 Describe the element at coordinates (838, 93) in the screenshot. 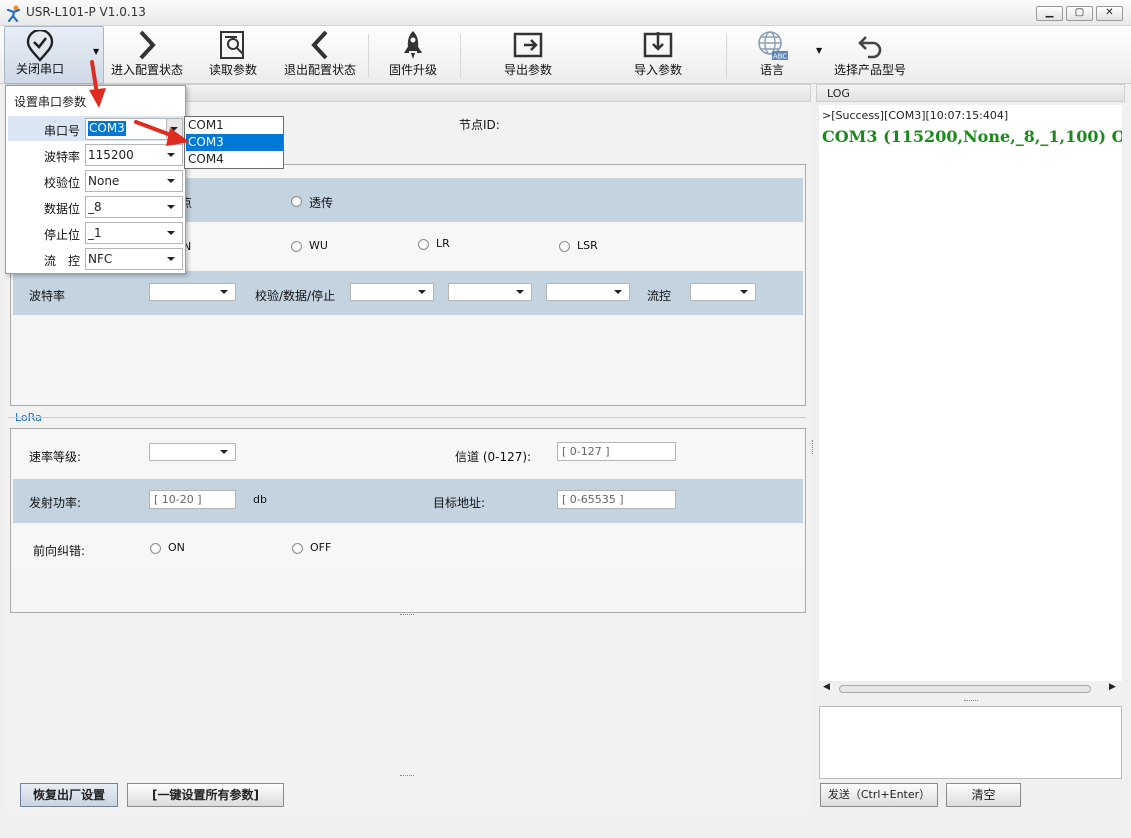

I see `log-title: LOG` at that location.